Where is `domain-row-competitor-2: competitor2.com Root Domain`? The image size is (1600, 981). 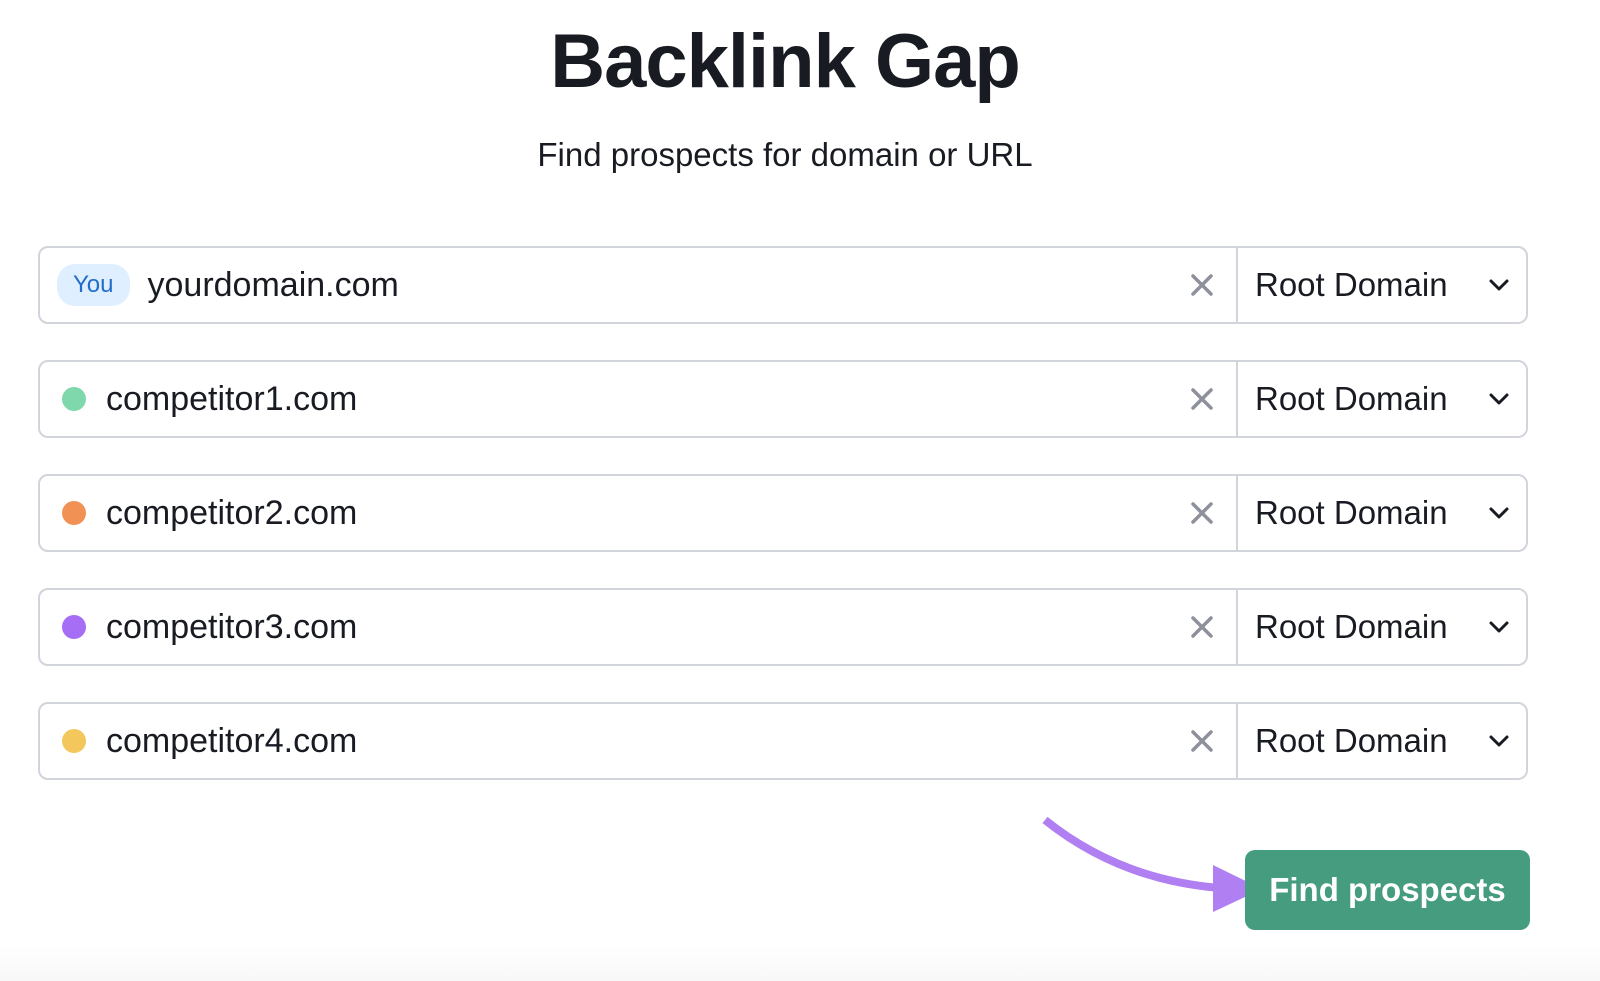 domain-row-competitor-2: competitor2.com Root Domain is located at coordinates (783, 513).